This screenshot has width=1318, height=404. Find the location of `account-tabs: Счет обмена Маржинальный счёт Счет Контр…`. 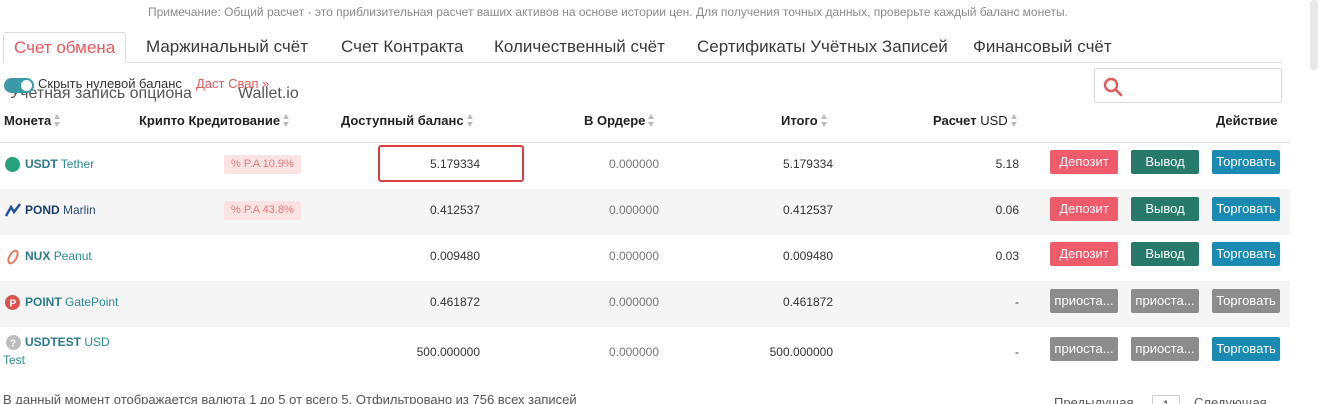

account-tabs: Счет обмена Маржинальный счёт Счет Контр… is located at coordinates (642, 47).